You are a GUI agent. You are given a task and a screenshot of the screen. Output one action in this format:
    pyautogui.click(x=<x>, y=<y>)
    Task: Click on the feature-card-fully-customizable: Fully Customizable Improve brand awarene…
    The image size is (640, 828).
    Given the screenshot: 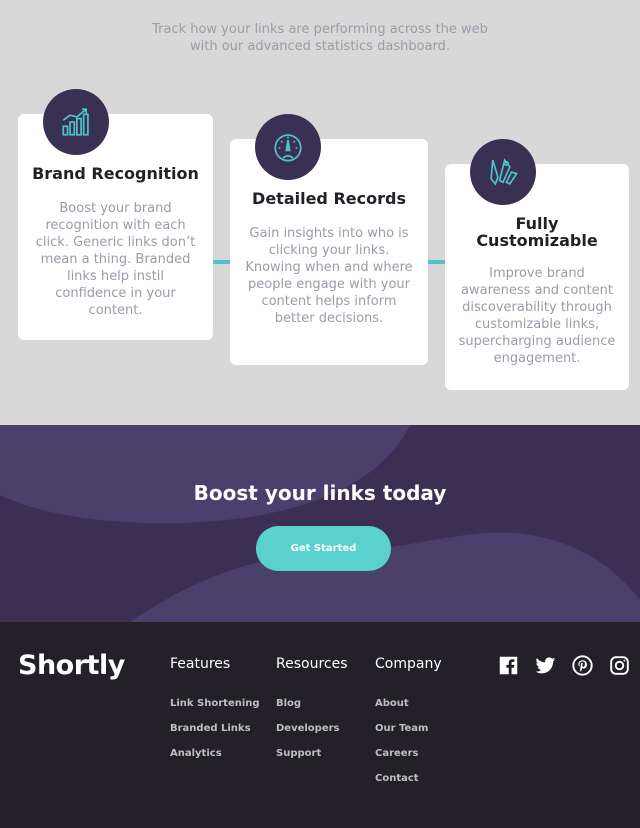 What is the action you would take?
    pyautogui.click(x=537, y=264)
    